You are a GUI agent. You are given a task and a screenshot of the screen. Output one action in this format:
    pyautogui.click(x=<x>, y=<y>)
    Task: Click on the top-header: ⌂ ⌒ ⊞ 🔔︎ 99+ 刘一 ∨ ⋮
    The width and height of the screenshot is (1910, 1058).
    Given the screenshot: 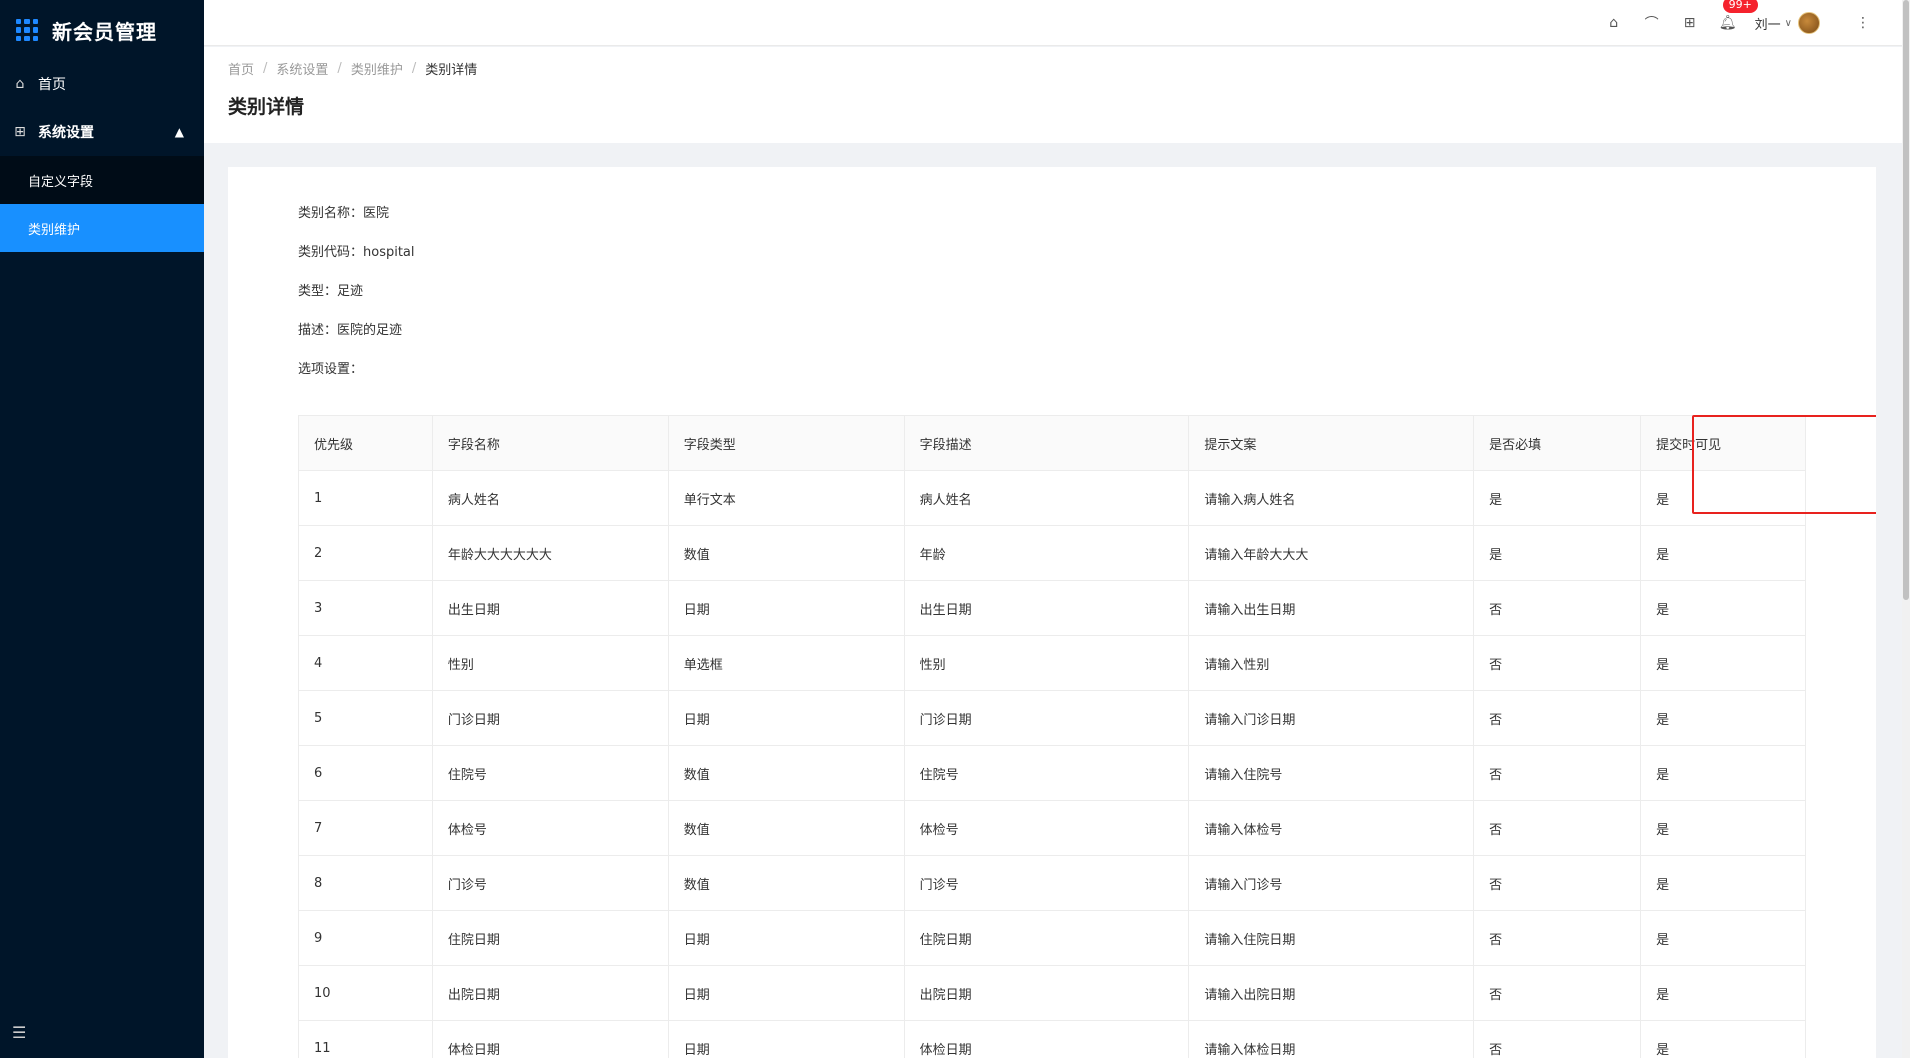 What is the action you would take?
    pyautogui.click(x=1057, y=23)
    